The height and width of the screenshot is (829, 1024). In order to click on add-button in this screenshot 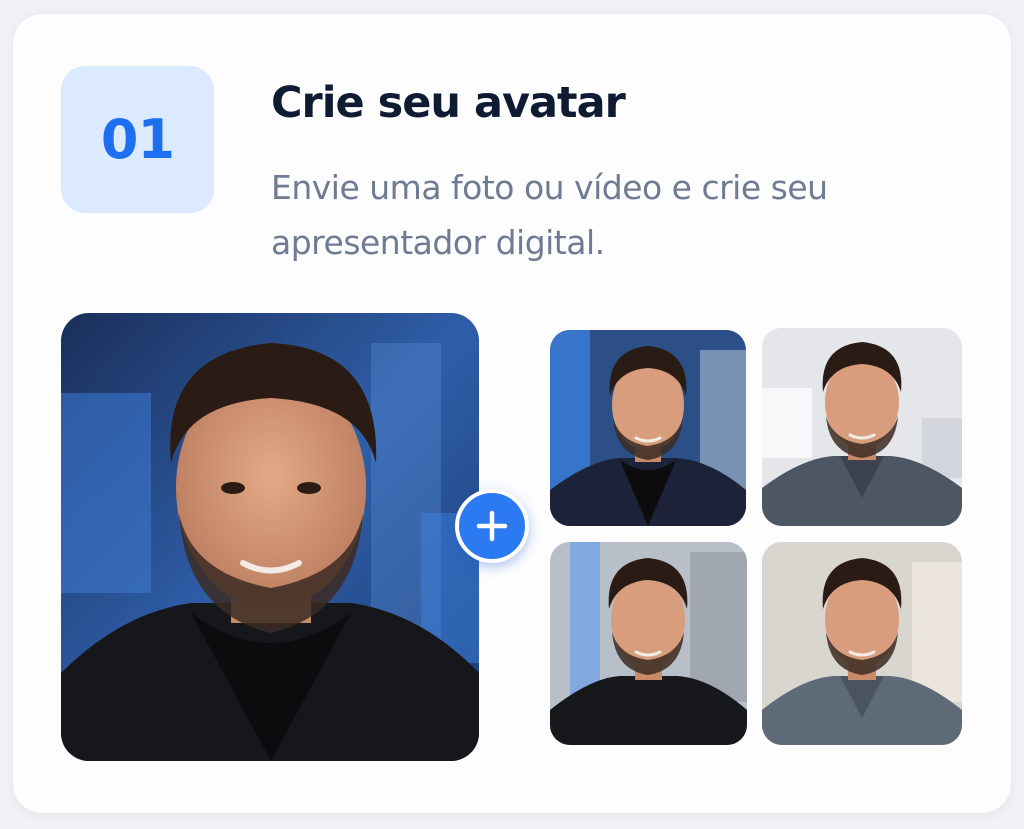, I will do `click(492, 526)`.